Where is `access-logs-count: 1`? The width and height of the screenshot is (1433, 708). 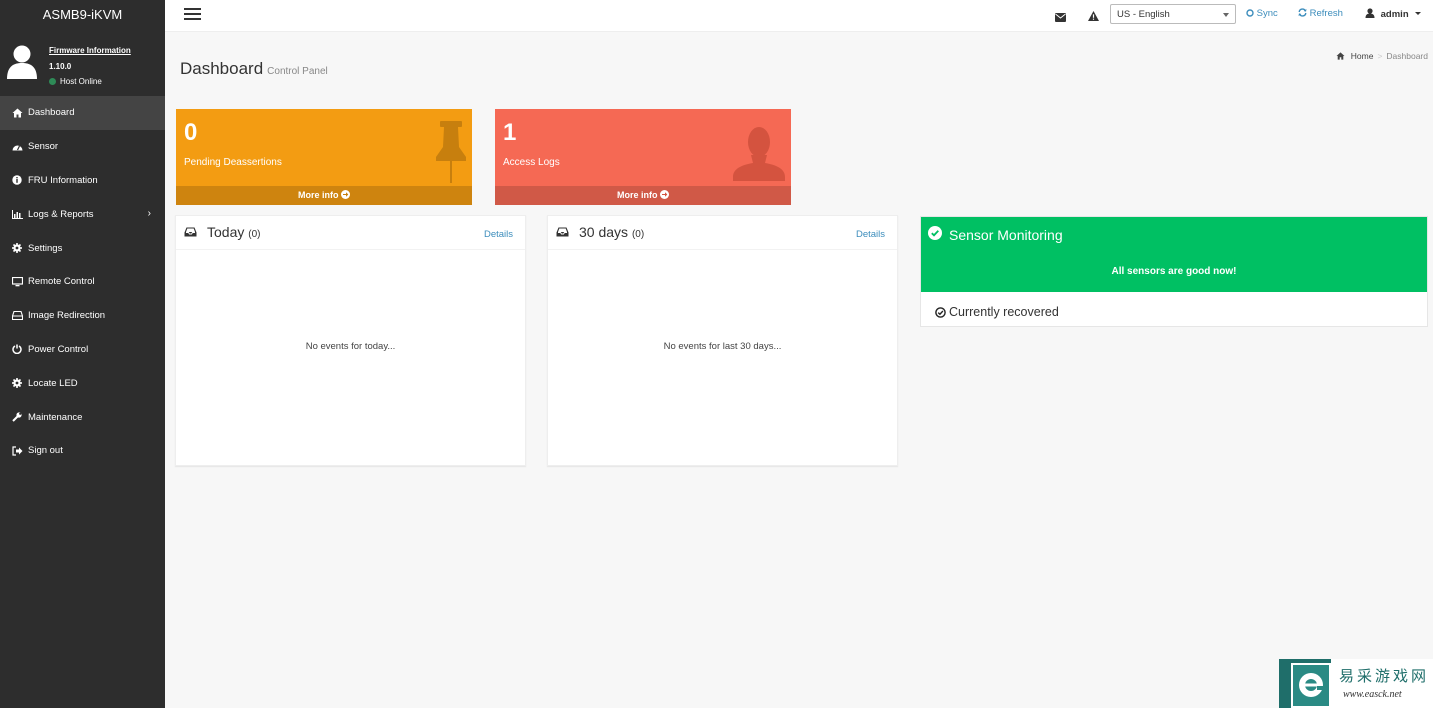 access-logs-count: 1 is located at coordinates (510, 132).